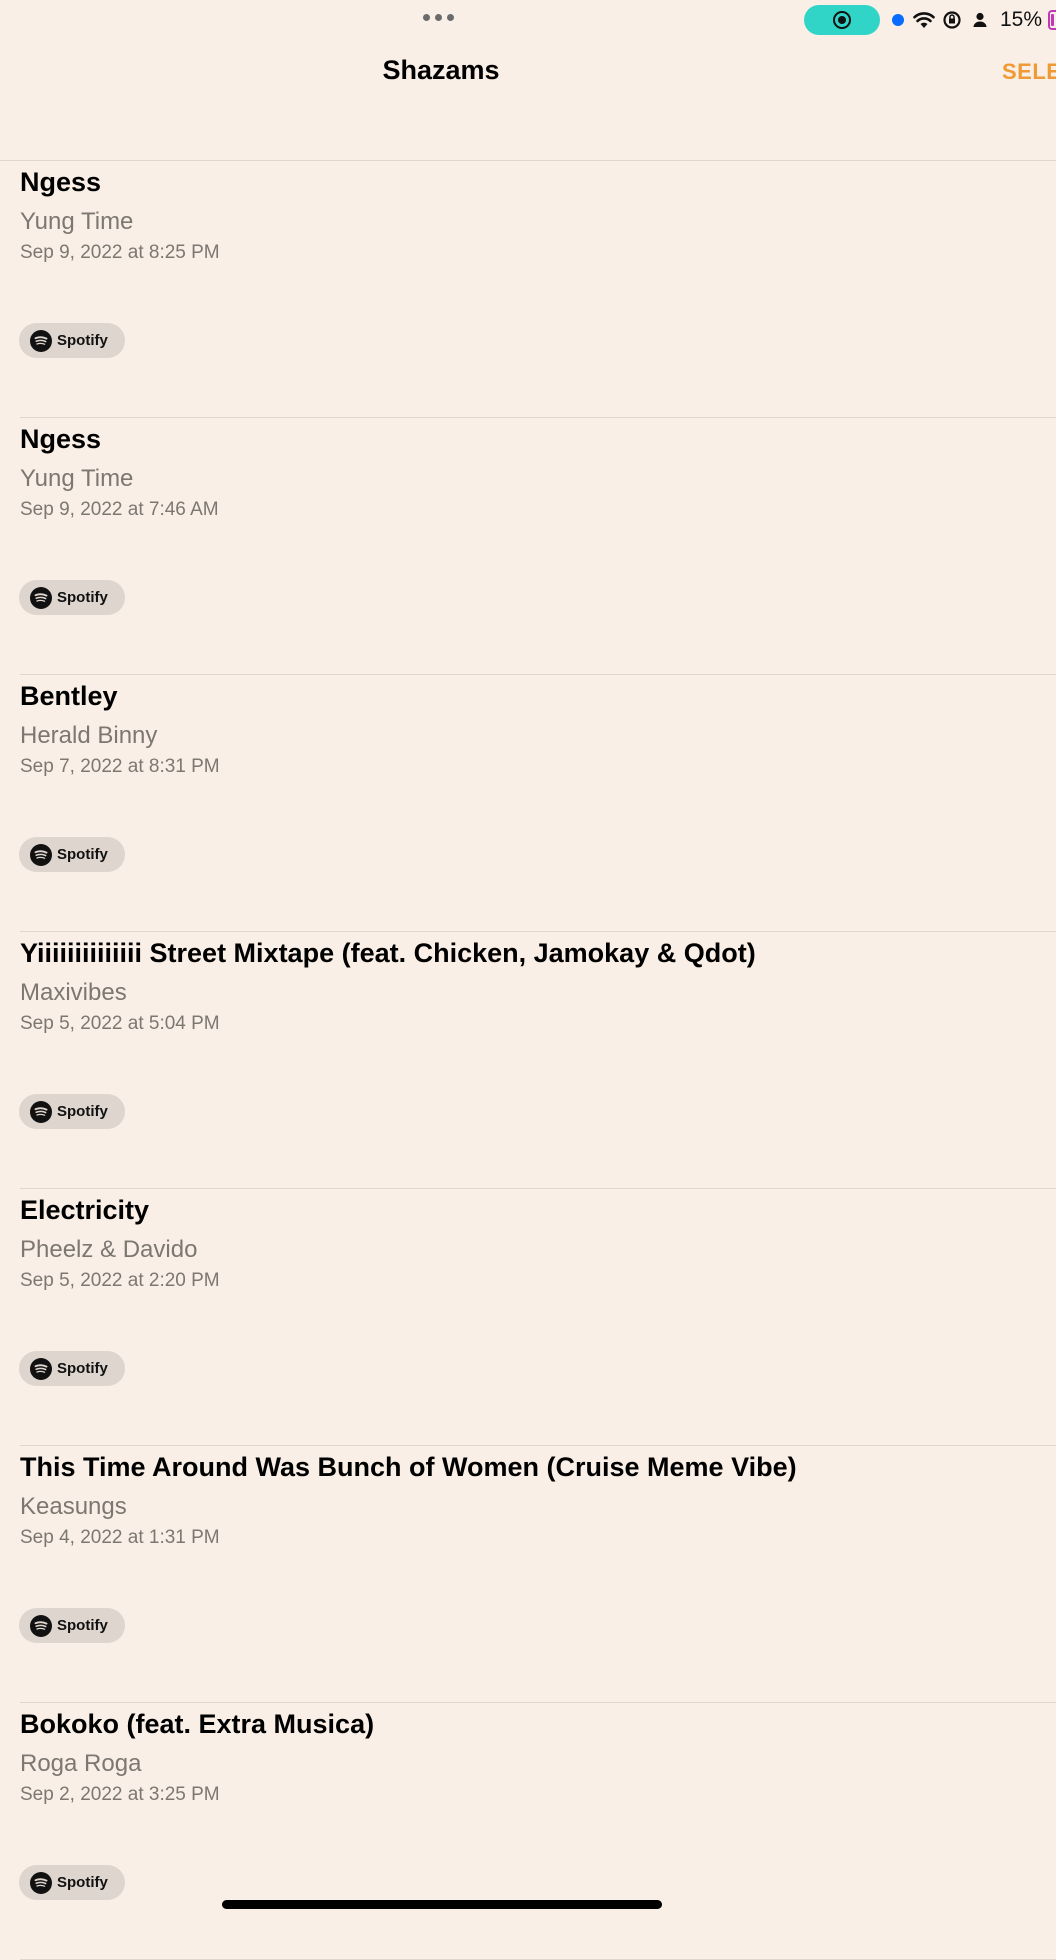 The height and width of the screenshot is (1960, 1056). I want to click on location-dot-icon, so click(897, 20).